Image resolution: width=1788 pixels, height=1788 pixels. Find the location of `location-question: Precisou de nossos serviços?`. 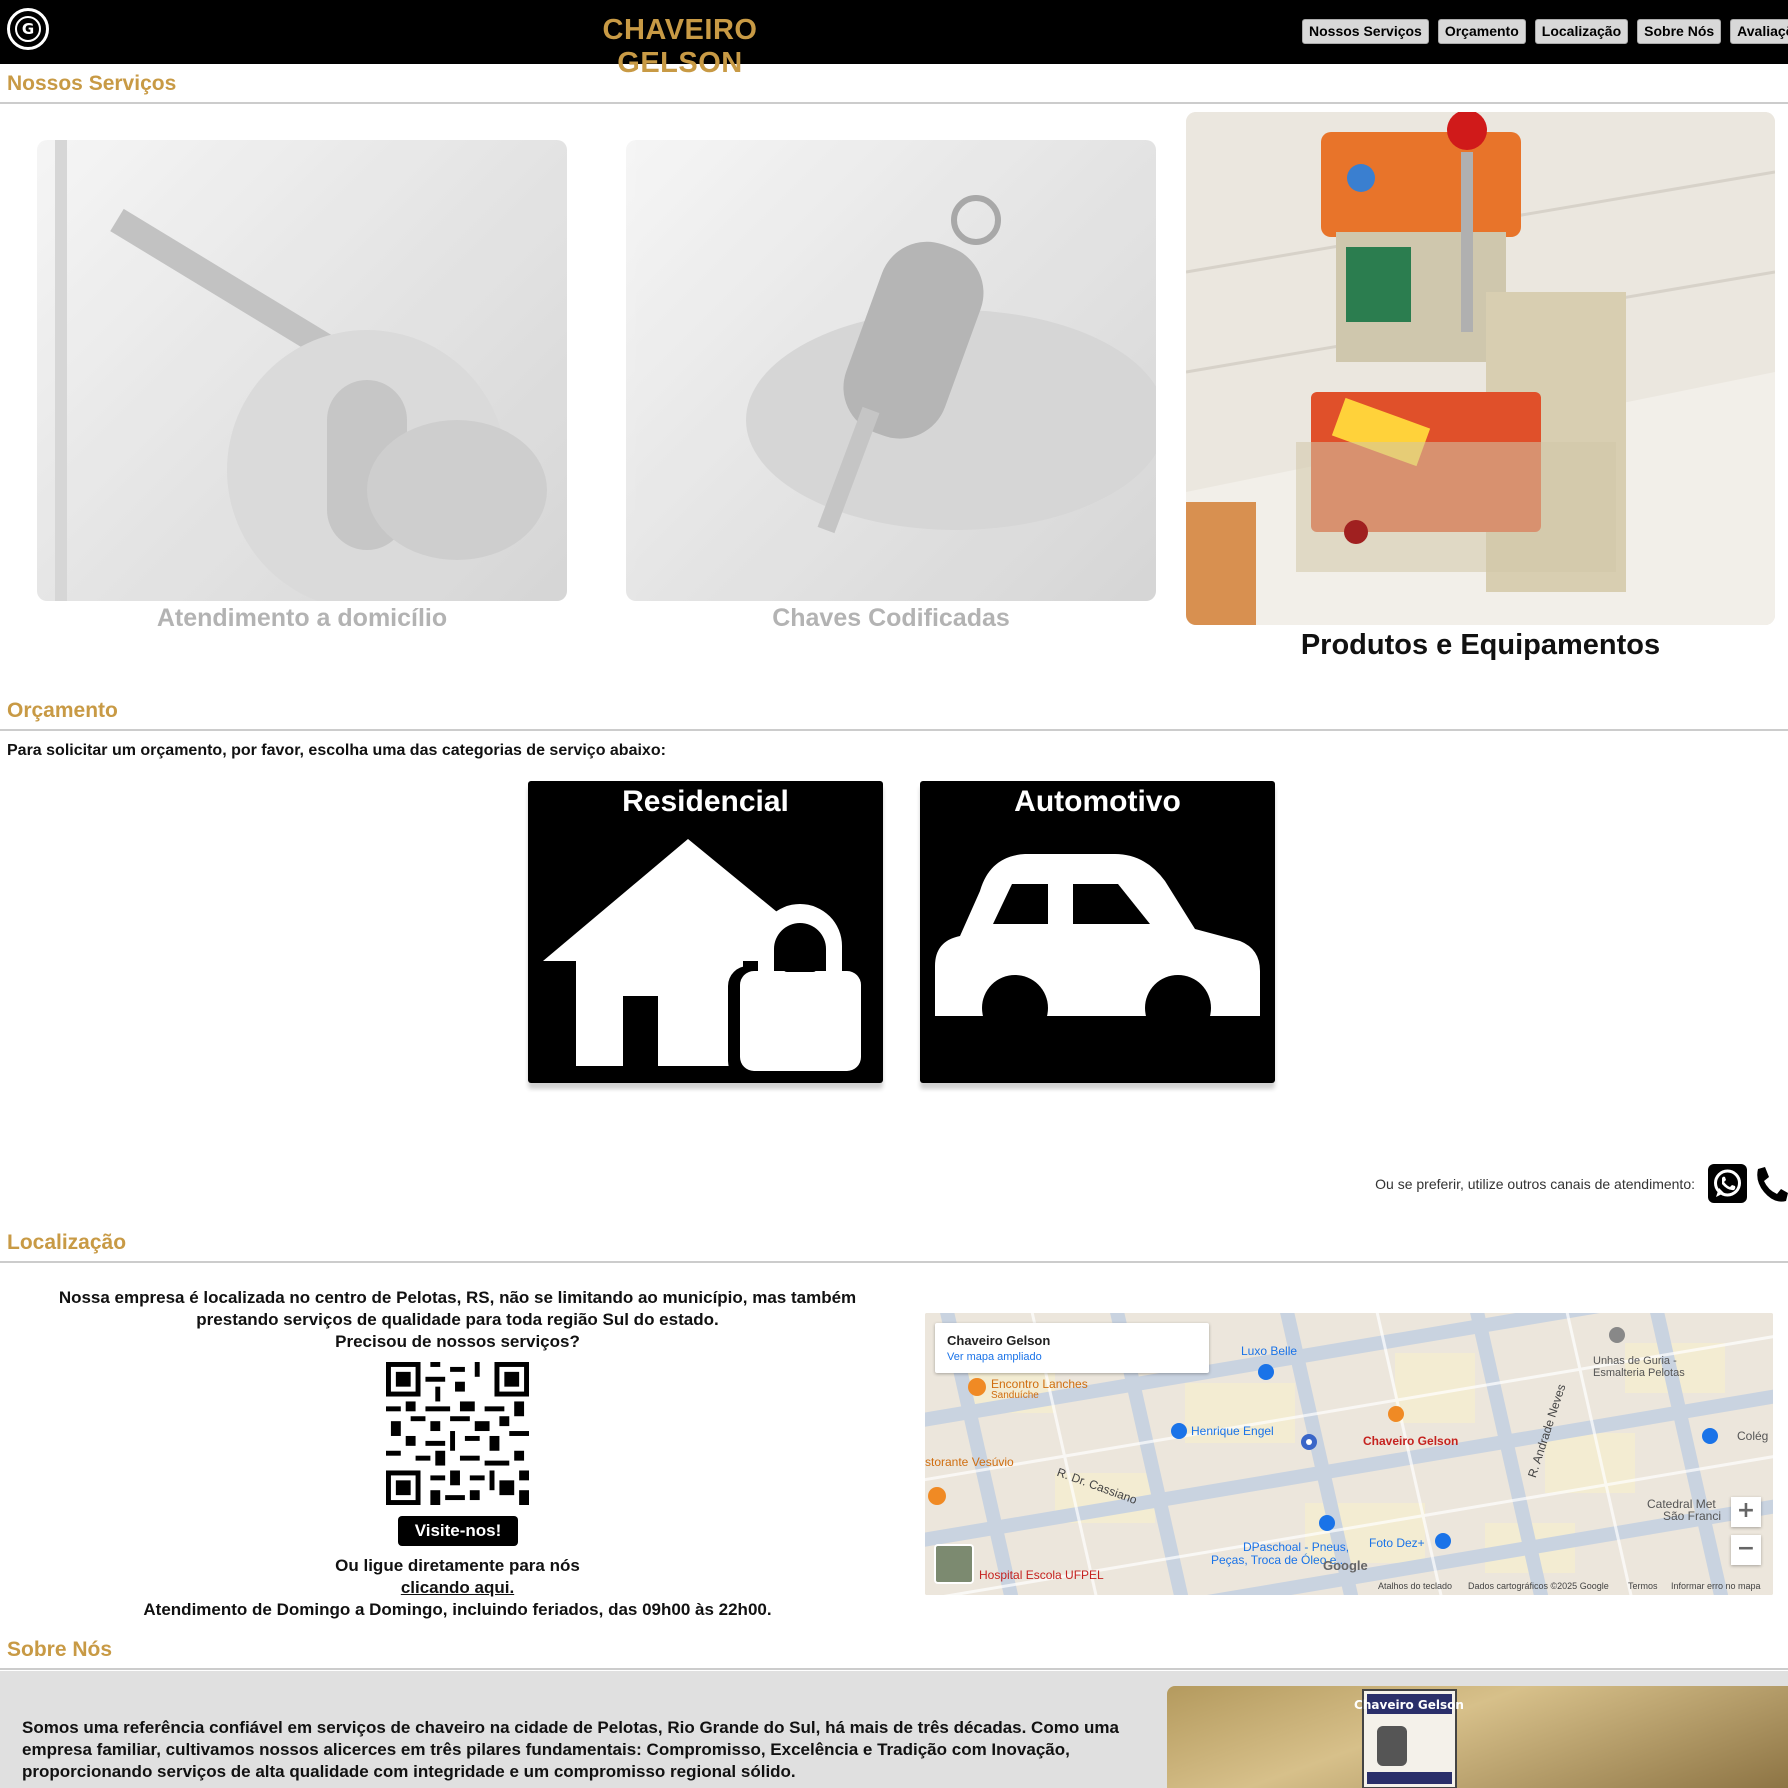

location-question: Precisou de nossos serviços? is located at coordinates (457, 1341).